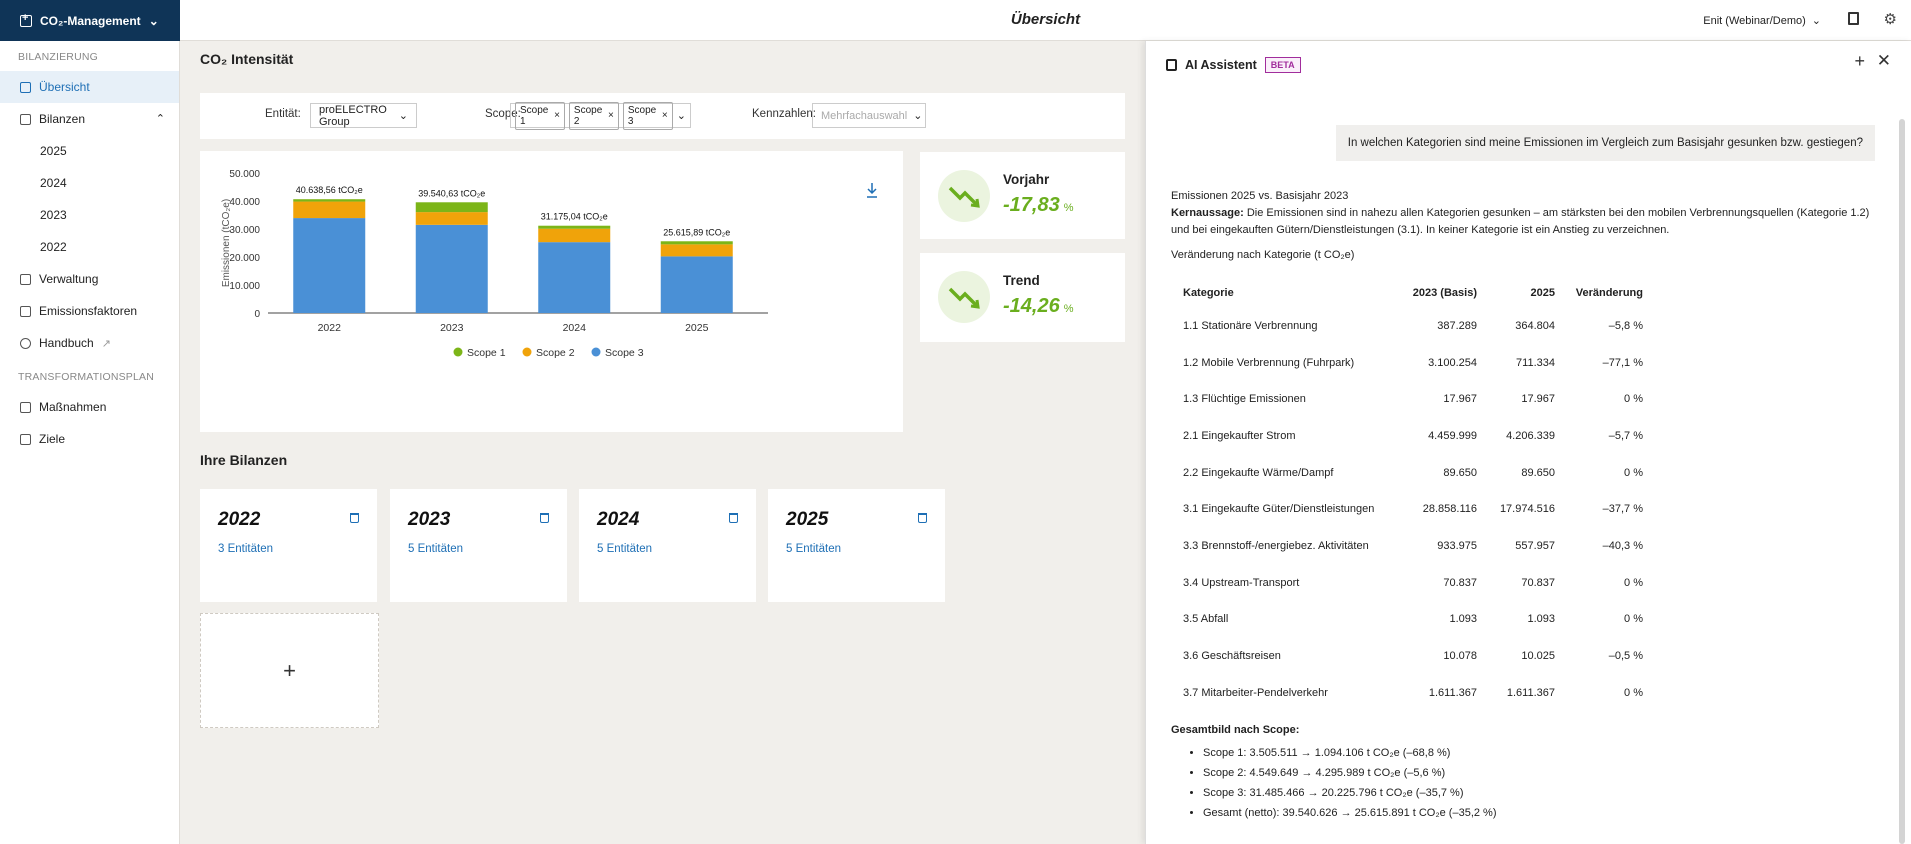  What do you see at coordinates (1263, 255) in the screenshot?
I see `table-title: Veränderung nach Kategorie (t CO₂e)` at bounding box center [1263, 255].